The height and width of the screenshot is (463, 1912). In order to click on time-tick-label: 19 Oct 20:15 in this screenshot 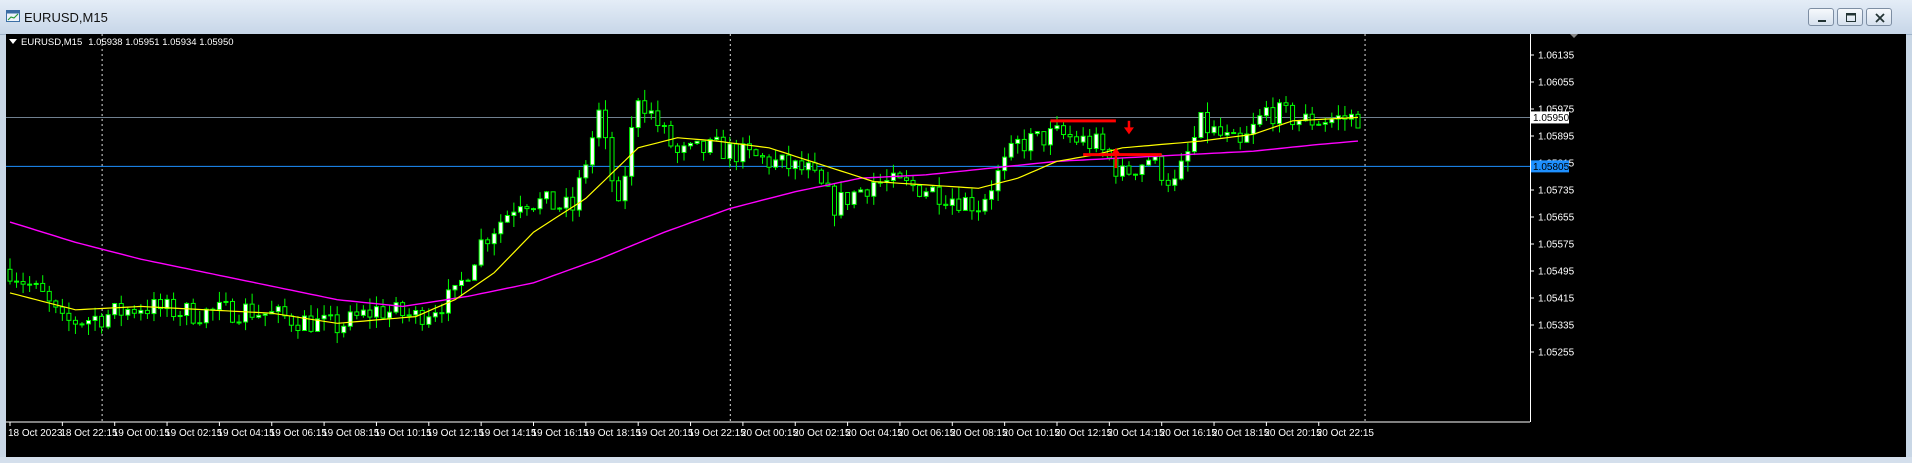, I will do `click(665, 433)`.